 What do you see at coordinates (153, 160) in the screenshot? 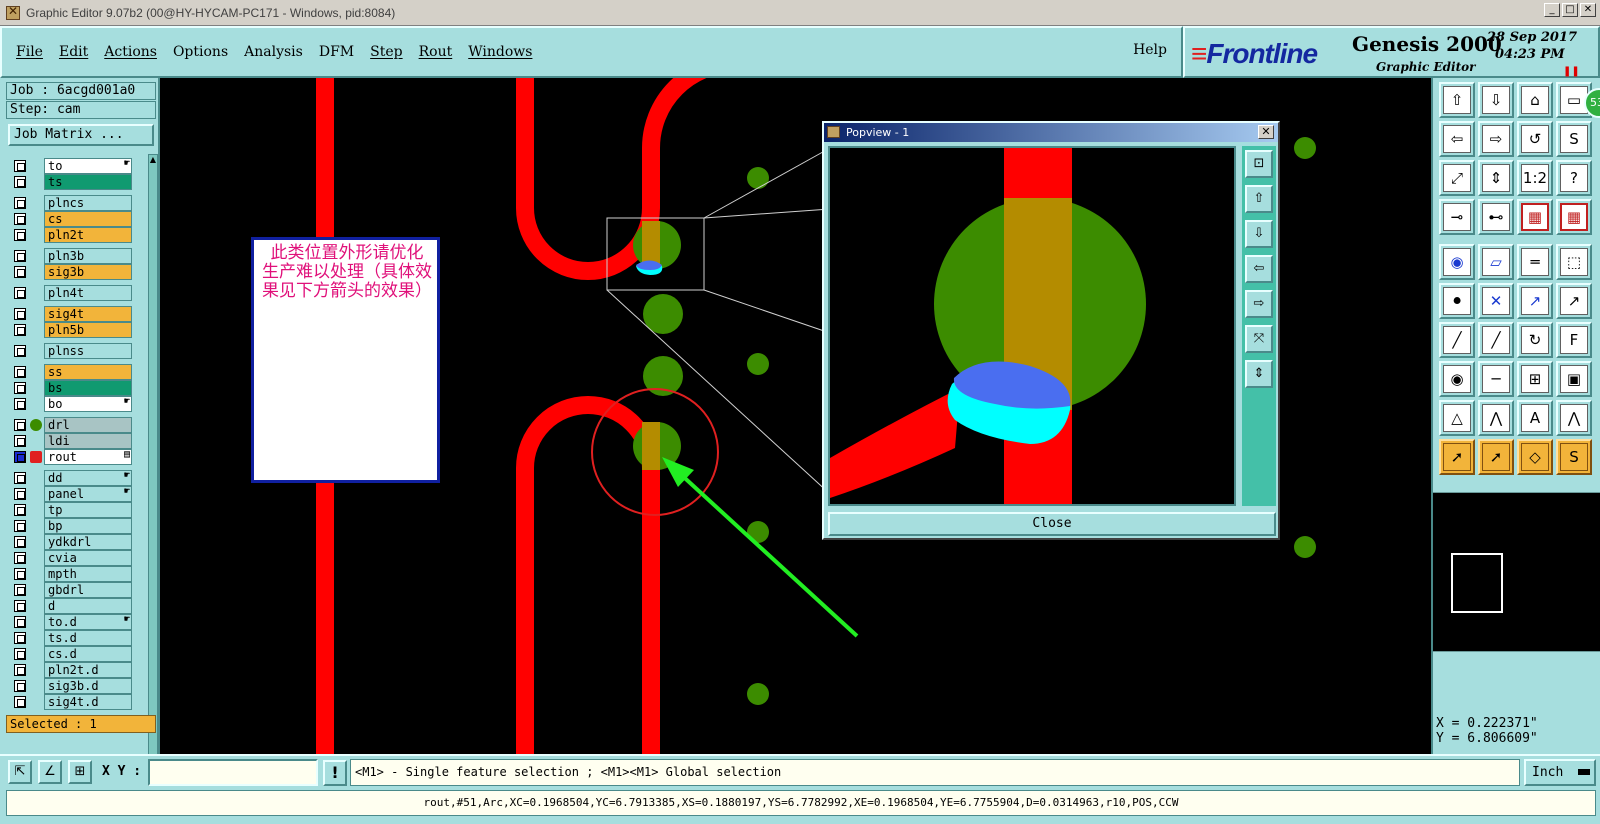
I see `scroll-up-icon: ▲` at bounding box center [153, 160].